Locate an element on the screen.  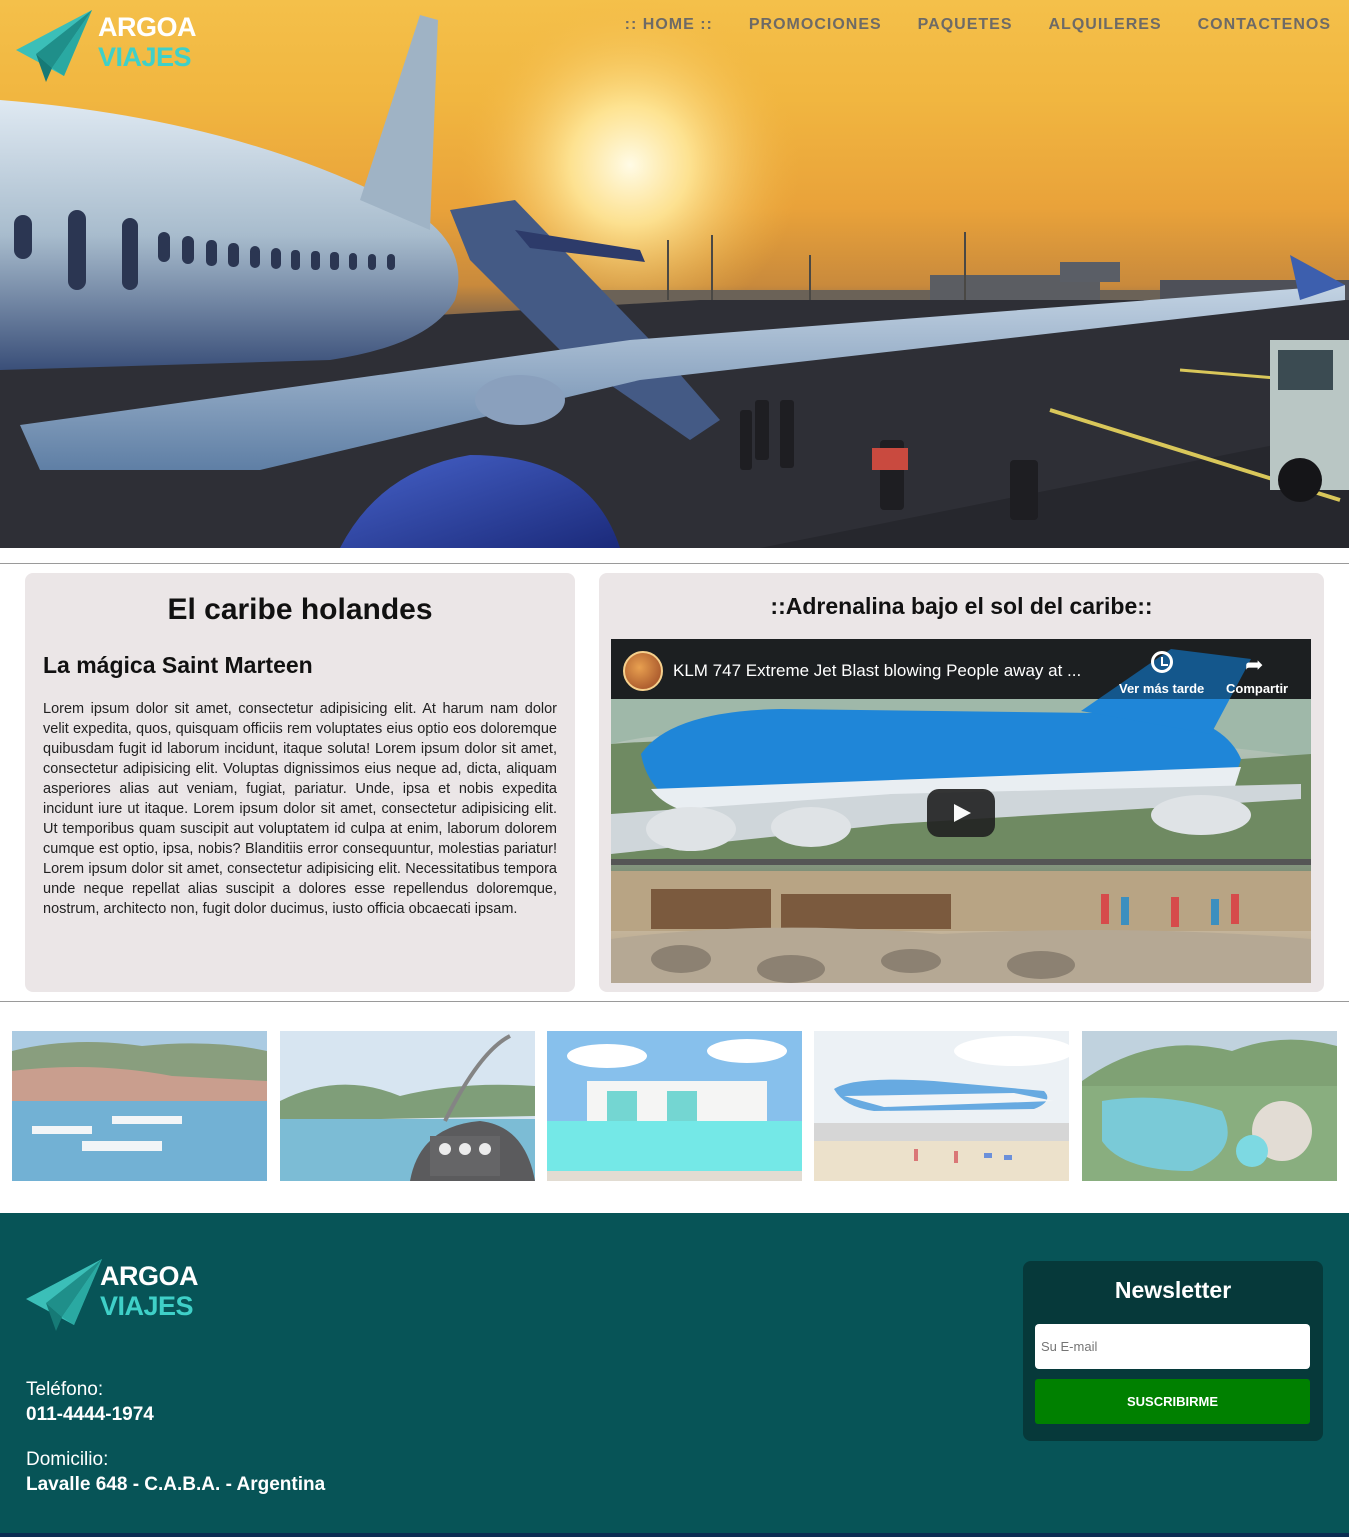
address-label: Domicilio: is located at coordinates (67, 1459).